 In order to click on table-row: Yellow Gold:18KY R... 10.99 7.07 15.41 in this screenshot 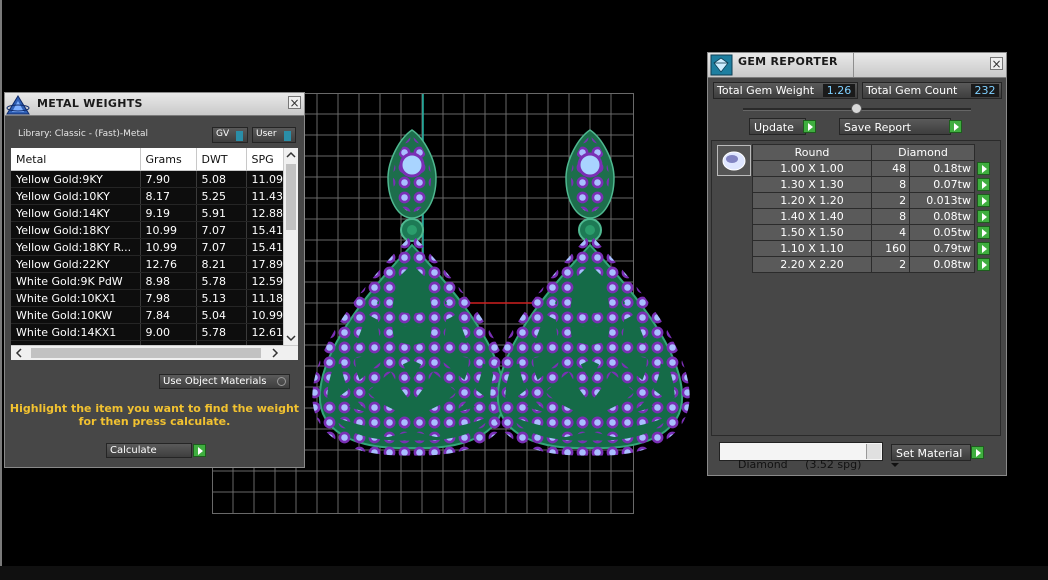, I will do `click(148, 247)`.